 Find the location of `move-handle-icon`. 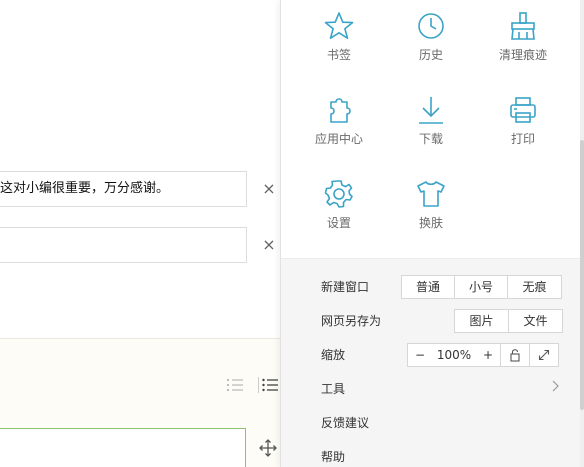

move-handle-icon is located at coordinates (268, 449).